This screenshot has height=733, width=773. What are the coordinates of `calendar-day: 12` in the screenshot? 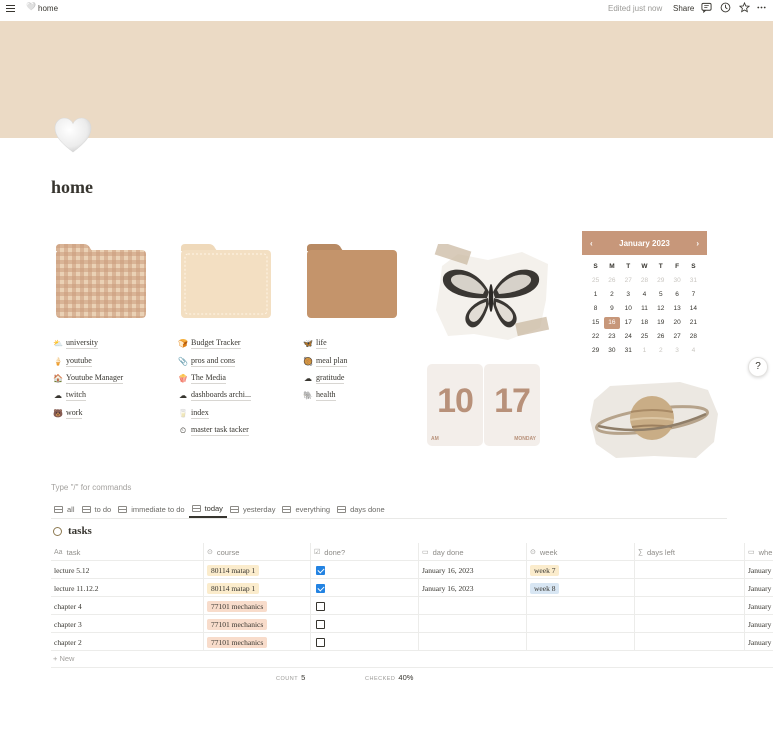 It's located at (661, 309).